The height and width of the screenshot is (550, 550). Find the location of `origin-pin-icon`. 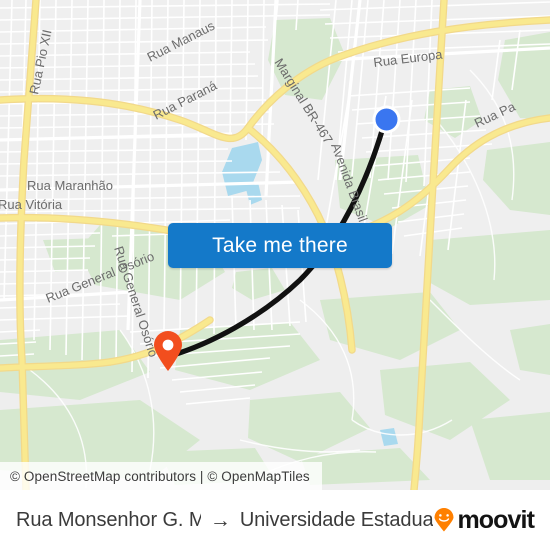

origin-pin-icon is located at coordinates (168, 351).